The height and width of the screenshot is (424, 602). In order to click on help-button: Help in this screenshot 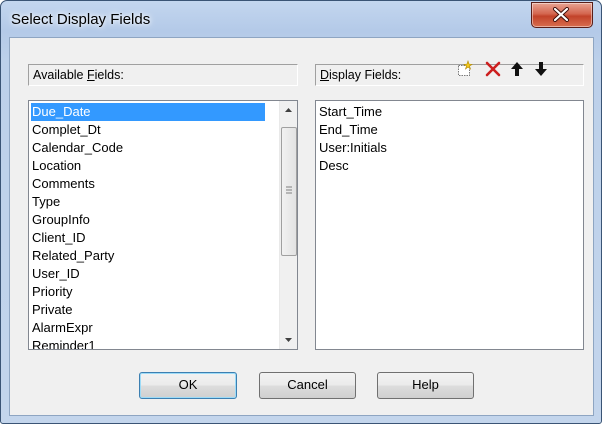, I will do `click(425, 385)`.